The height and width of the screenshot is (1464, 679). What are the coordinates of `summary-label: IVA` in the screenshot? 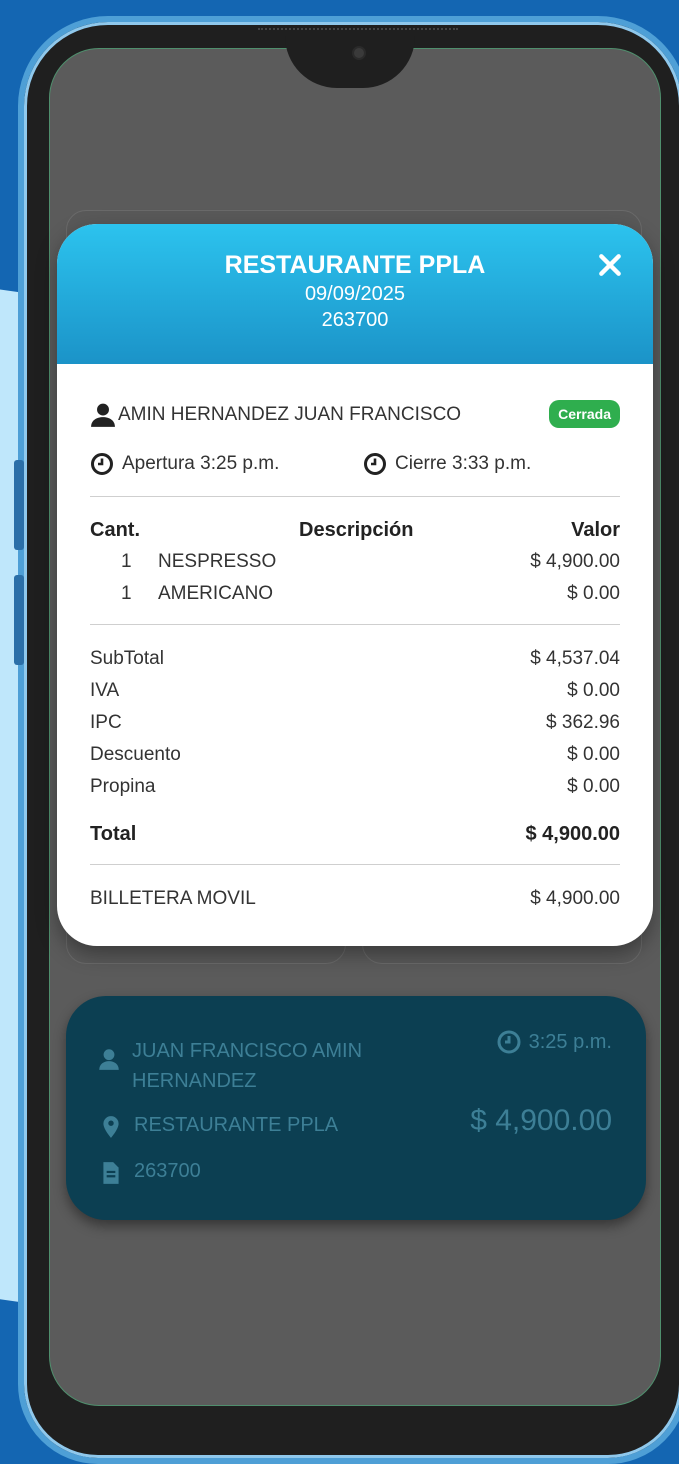 It's located at (105, 690).